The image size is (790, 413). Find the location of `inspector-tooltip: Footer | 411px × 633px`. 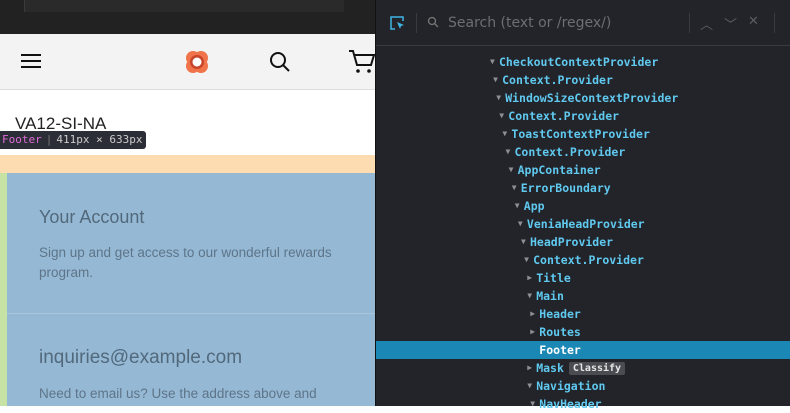

inspector-tooltip: Footer | 411px × 633px is located at coordinates (73, 140).